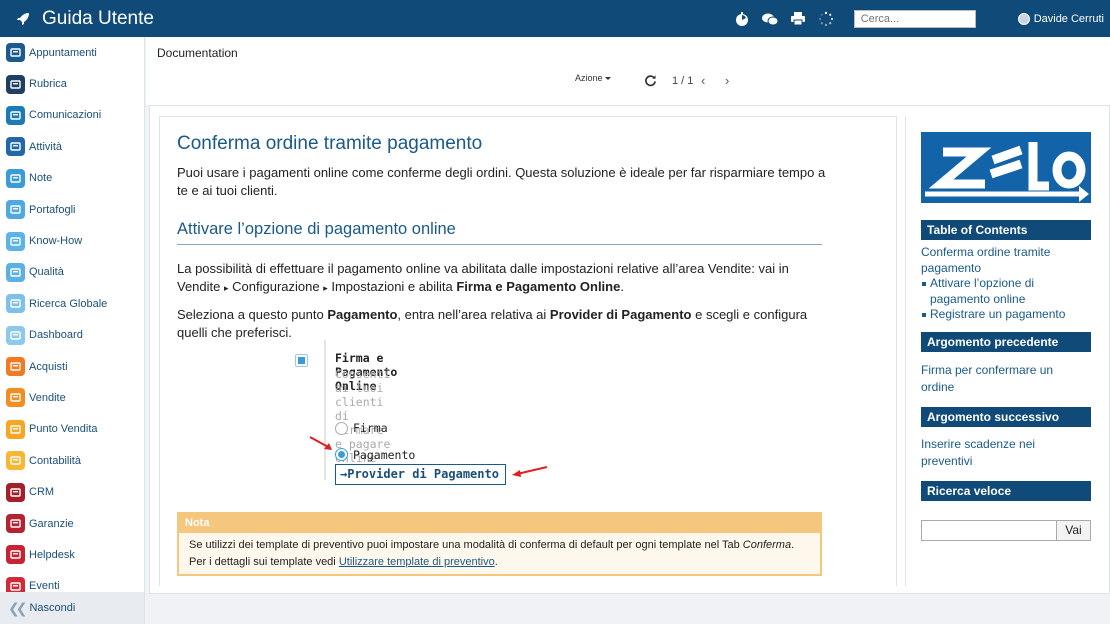 The width and height of the screenshot is (1110, 624). What do you see at coordinates (15, 367) in the screenshot?
I see `cart-icon` at bounding box center [15, 367].